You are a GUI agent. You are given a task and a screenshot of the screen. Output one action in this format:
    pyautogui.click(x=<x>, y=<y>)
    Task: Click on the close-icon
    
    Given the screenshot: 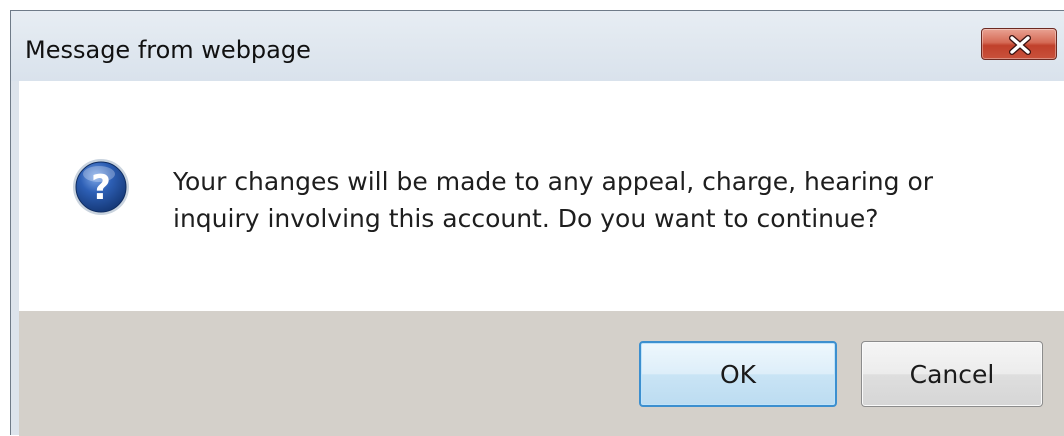 What is the action you would take?
    pyautogui.click(x=1020, y=45)
    